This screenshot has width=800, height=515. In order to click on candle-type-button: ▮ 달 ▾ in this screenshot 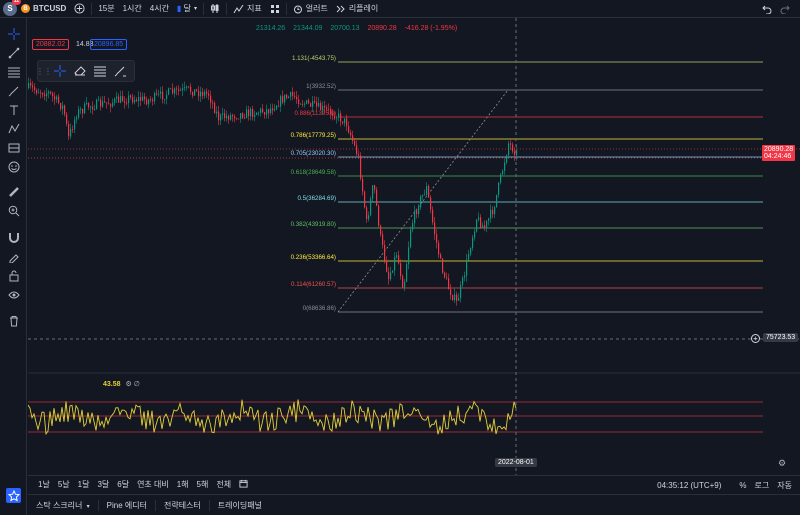, I will do `click(187, 9)`.